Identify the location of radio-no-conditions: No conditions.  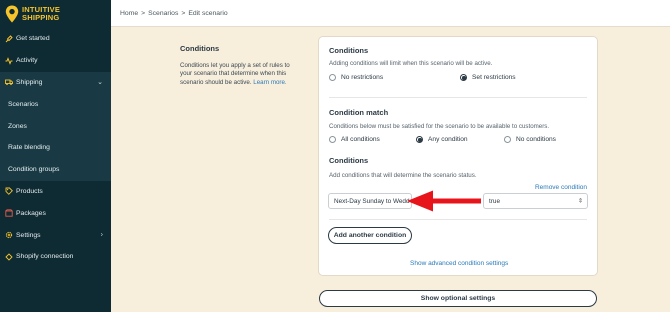
(530, 139).